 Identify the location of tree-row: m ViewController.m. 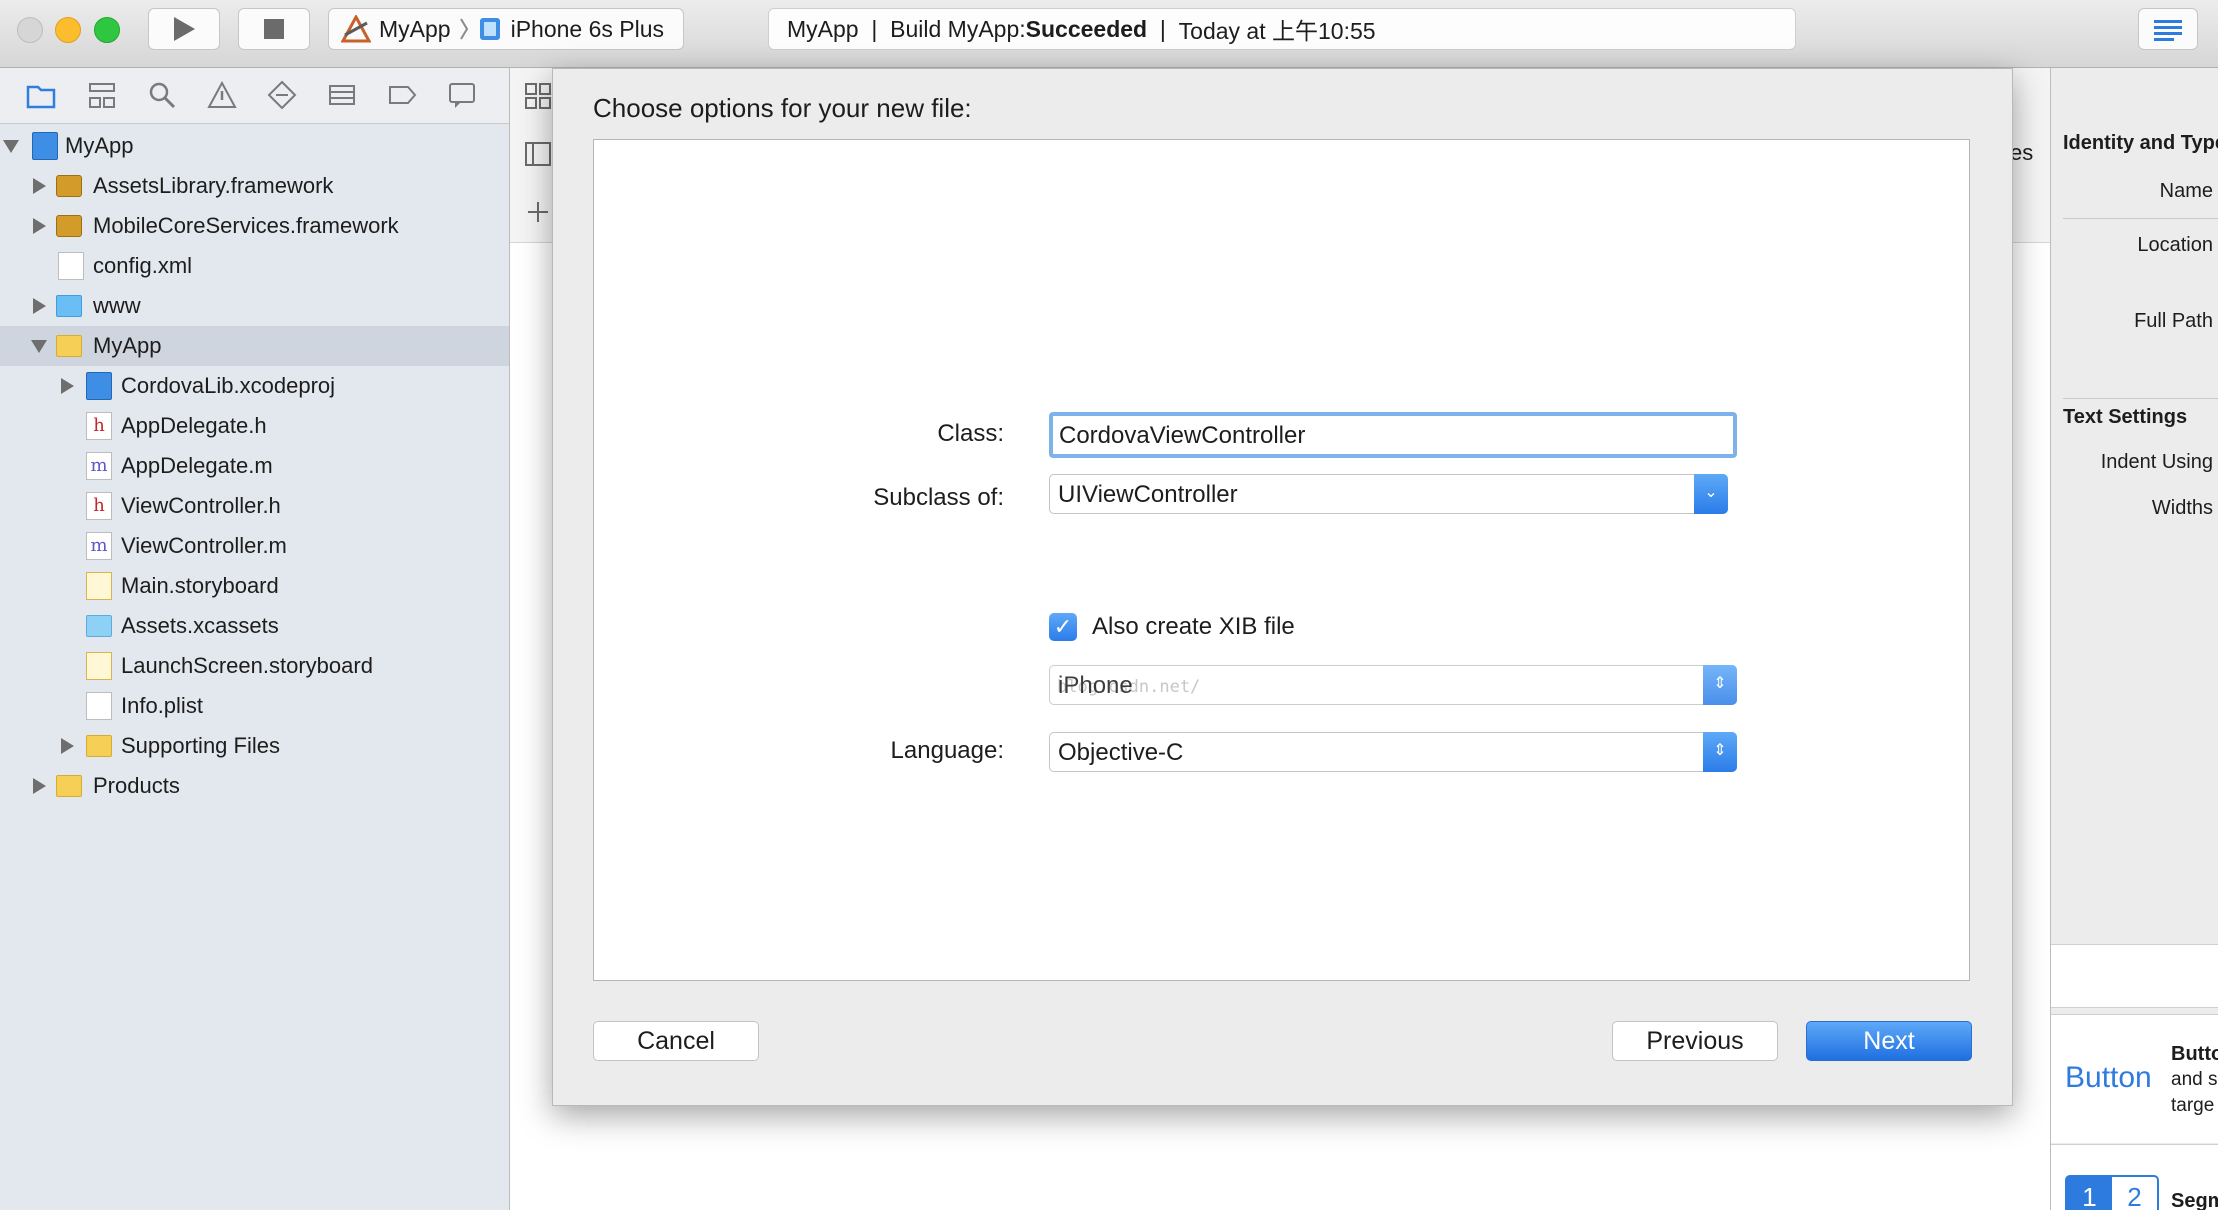
(254, 546).